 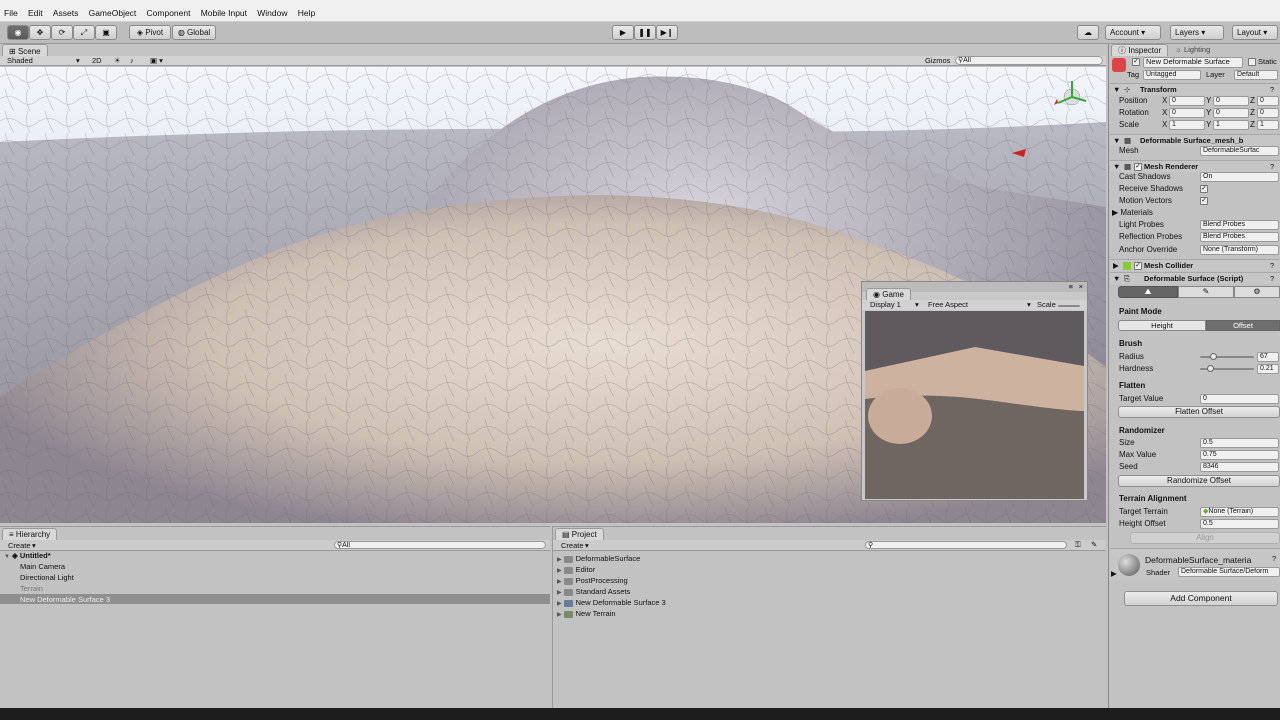 What do you see at coordinates (1069, 306) in the screenshot?
I see `scale-slider` at bounding box center [1069, 306].